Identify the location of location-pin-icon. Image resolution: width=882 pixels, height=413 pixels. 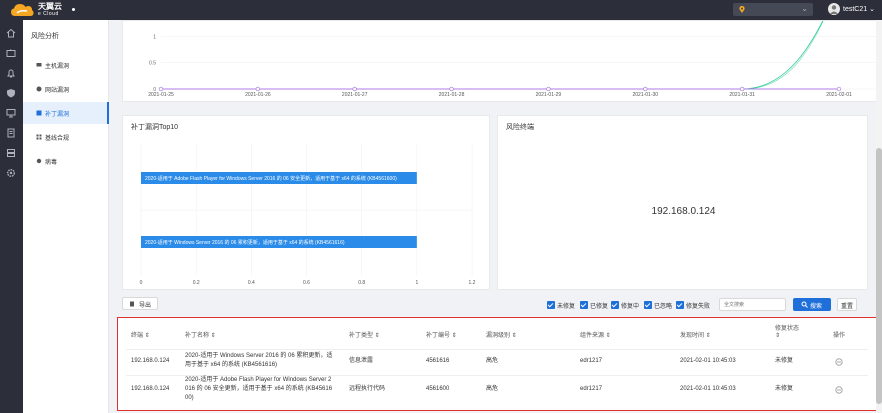
(742, 9).